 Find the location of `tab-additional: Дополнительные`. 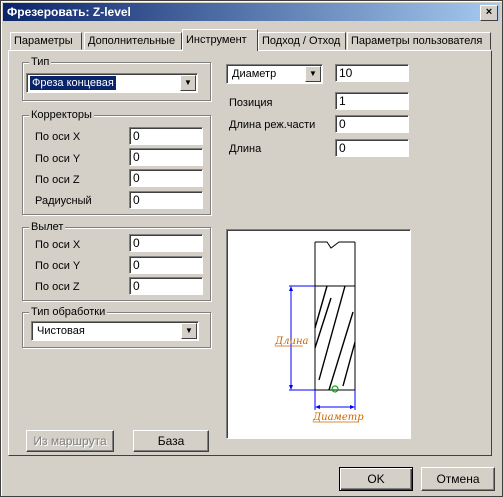

tab-additional: Дополнительные is located at coordinates (133, 41).